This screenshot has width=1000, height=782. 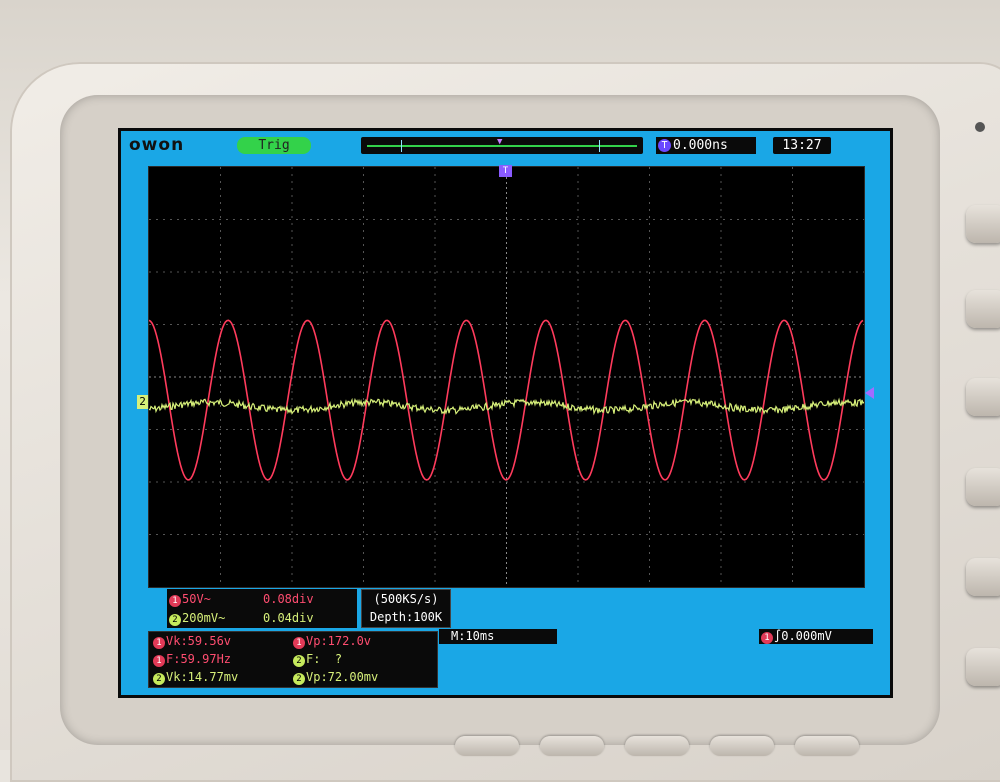 What do you see at coordinates (980, 127) in the screenshot?
I see `indicator-hole` at bounding box center [980, 127].